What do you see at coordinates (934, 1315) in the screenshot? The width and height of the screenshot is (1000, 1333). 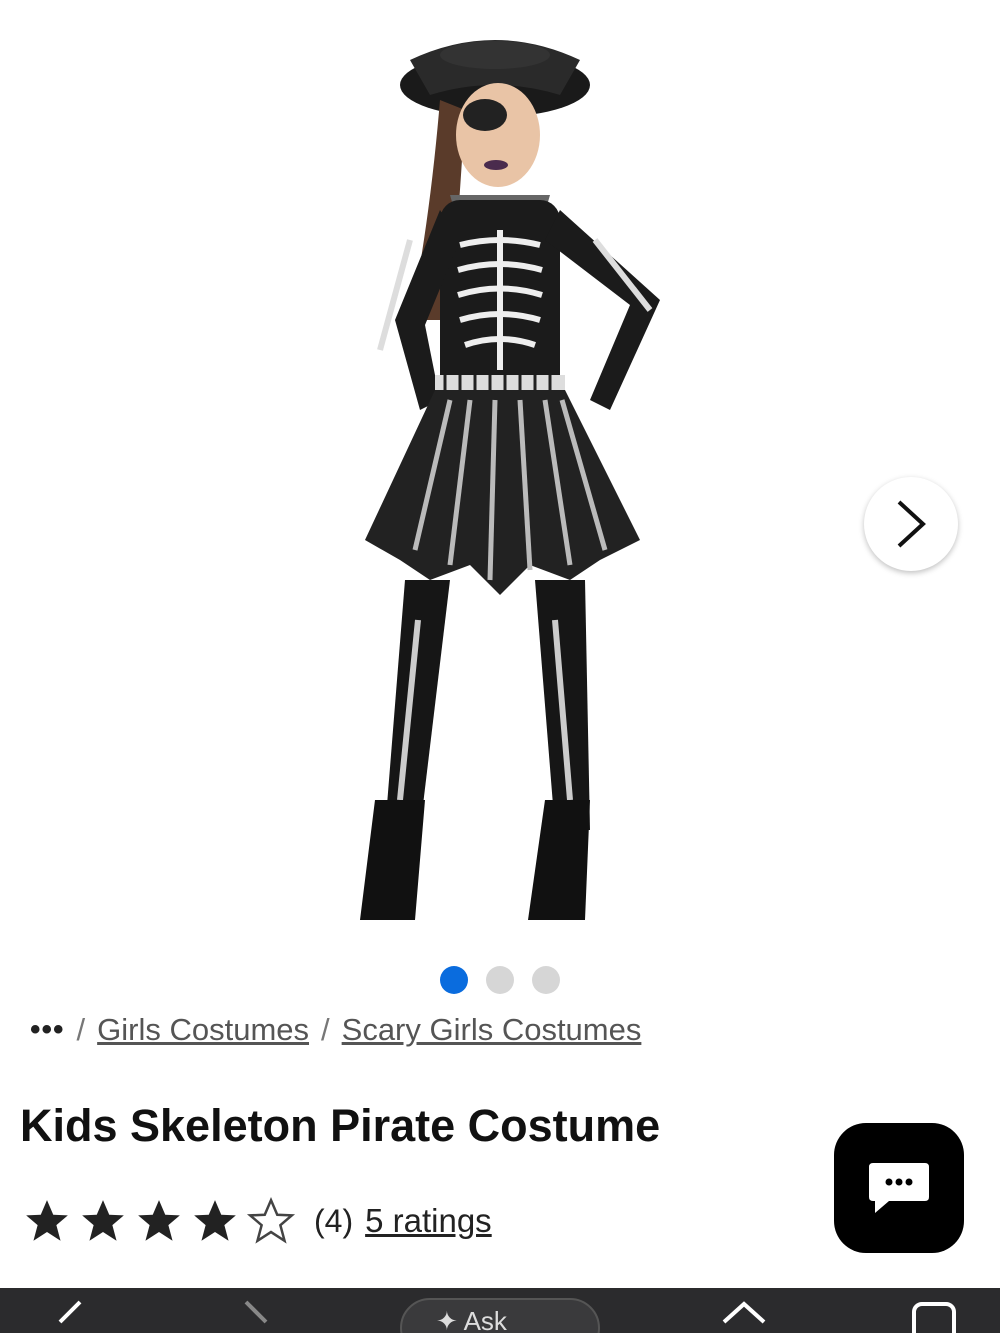 I see `tabs-icon` at bounding box center [934, 1315].